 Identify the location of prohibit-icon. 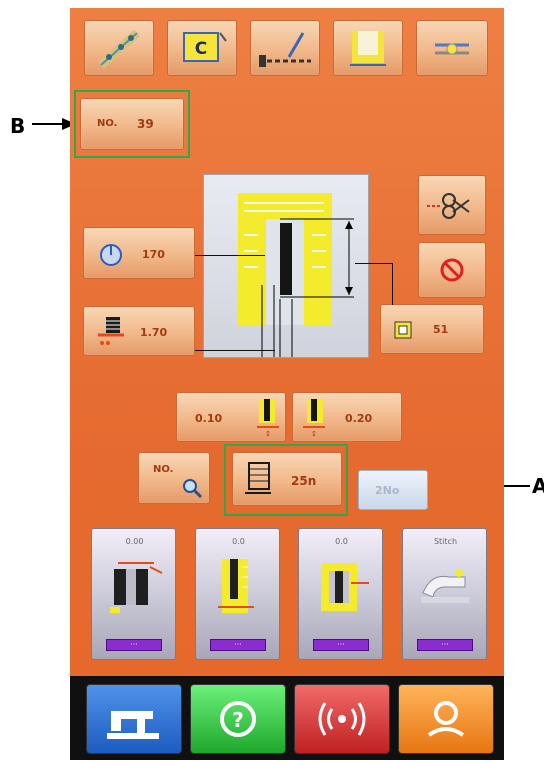
(452, 270).